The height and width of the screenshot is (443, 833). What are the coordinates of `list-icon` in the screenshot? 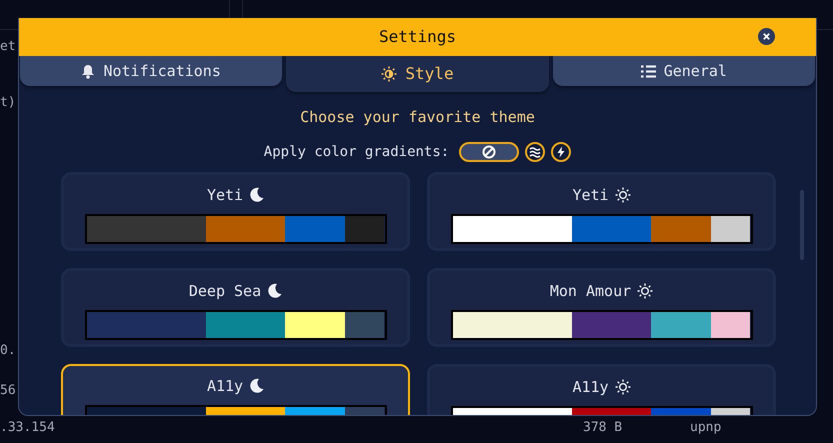 It's located at (648, 71).